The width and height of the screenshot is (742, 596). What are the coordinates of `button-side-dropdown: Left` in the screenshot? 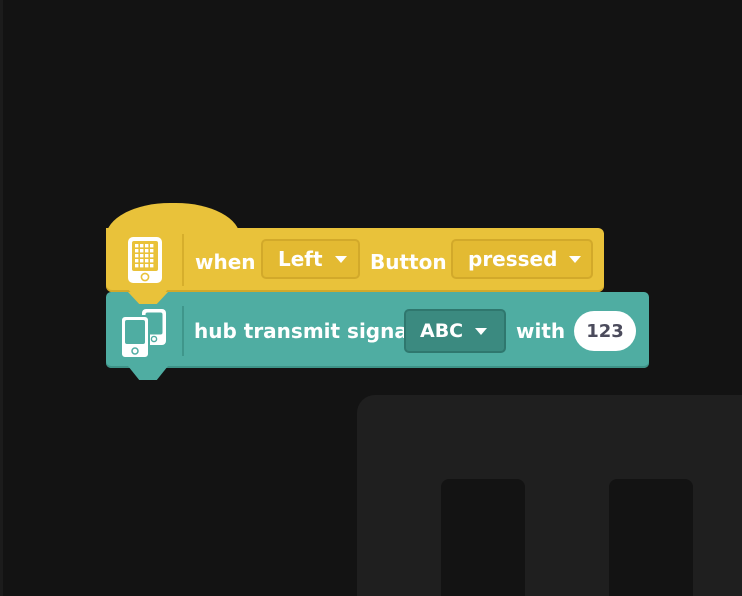 It's located at (310, 259).